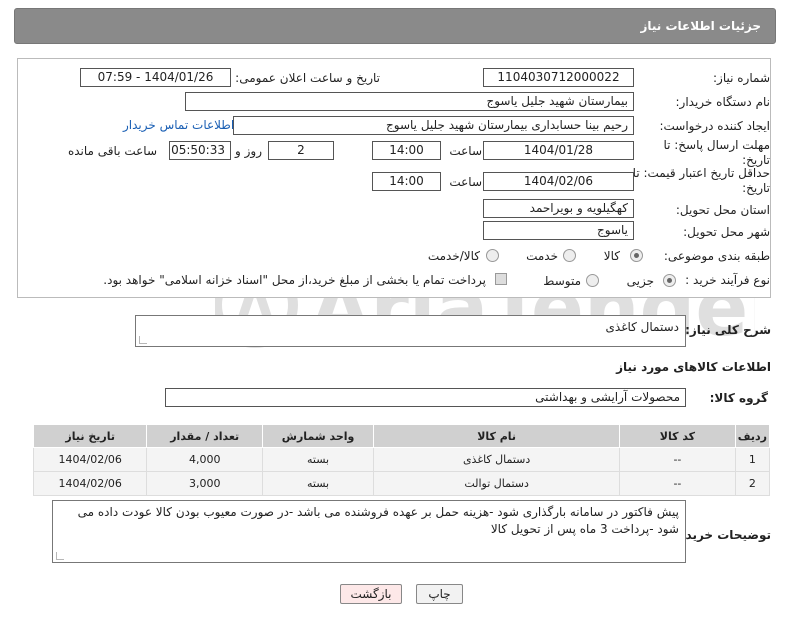 This screenshot has width=788, height=620. I want to click on table-row: 1 -- دستمال کاغذی بسته 4,000 1404/02/06, so click(401, 459).